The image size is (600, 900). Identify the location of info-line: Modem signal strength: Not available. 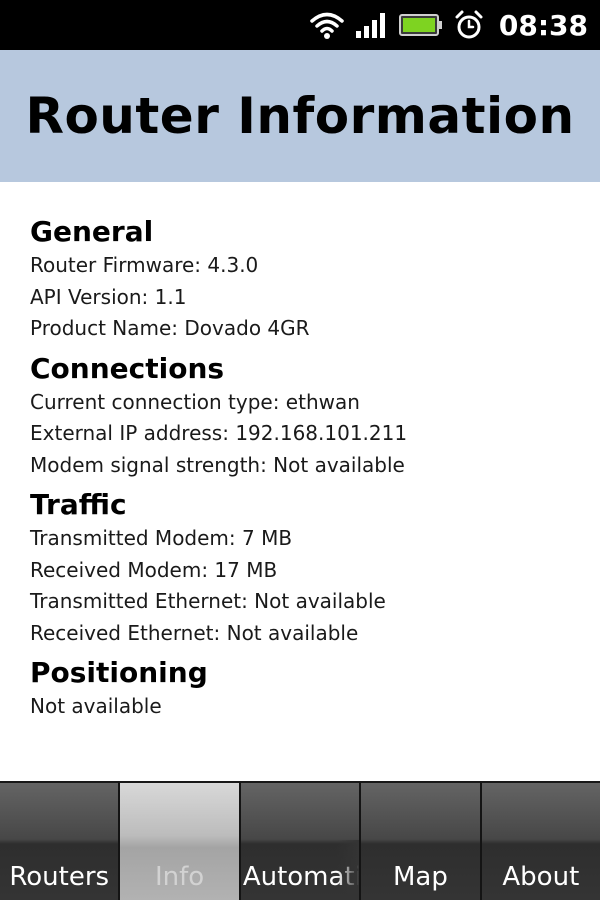
(217, 464).